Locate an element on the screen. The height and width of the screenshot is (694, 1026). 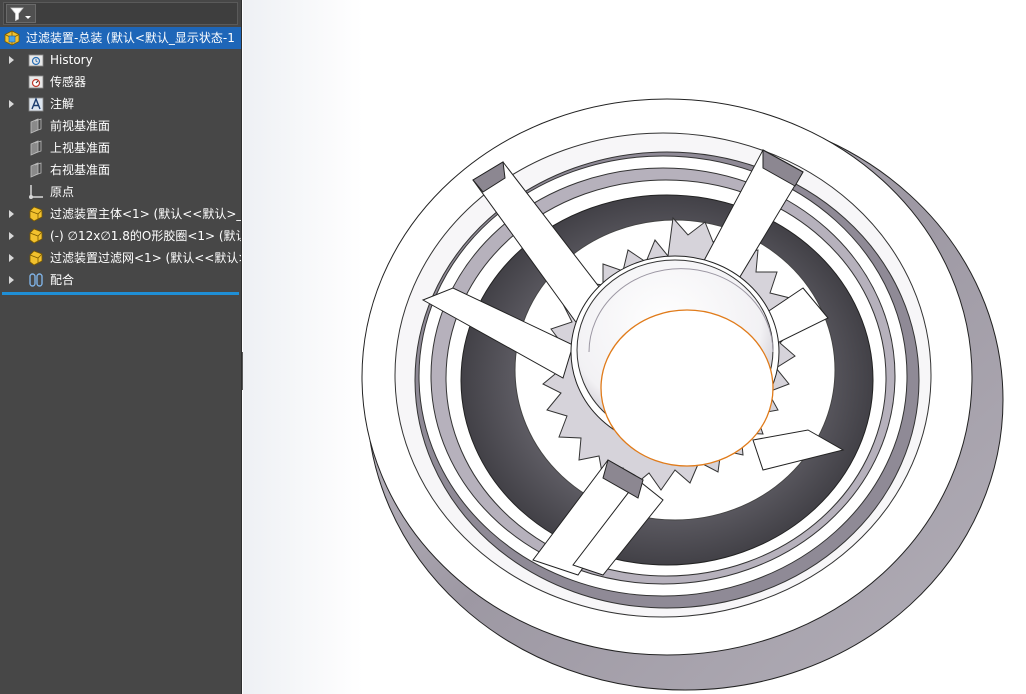
origin-icon is located at coordinates (36, 192).